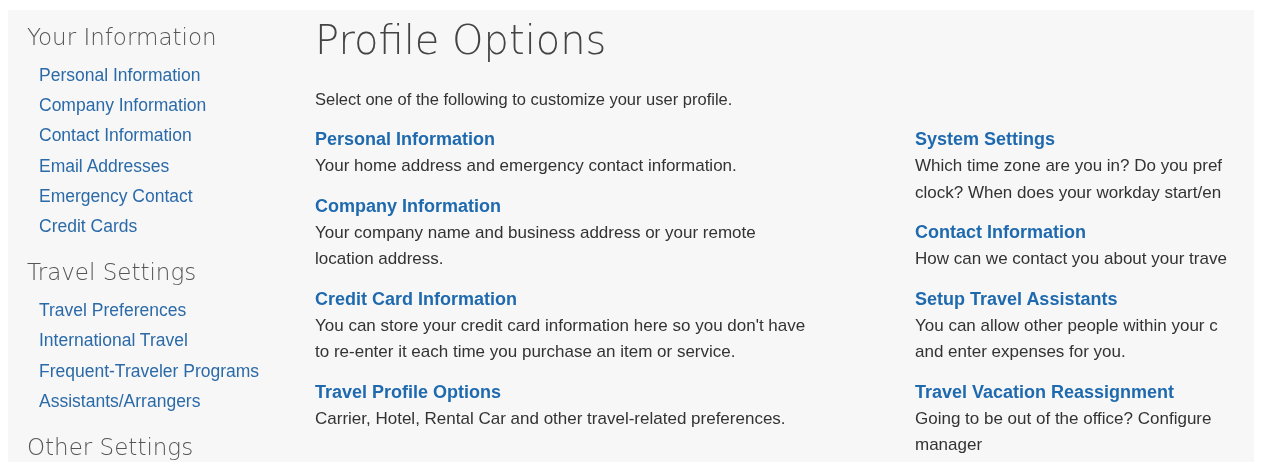 The image size is (1266, 462). Describe the element at coordinates (104, 165) in the screenshot. I see `sidebar-link: Email Addresses` at that location.